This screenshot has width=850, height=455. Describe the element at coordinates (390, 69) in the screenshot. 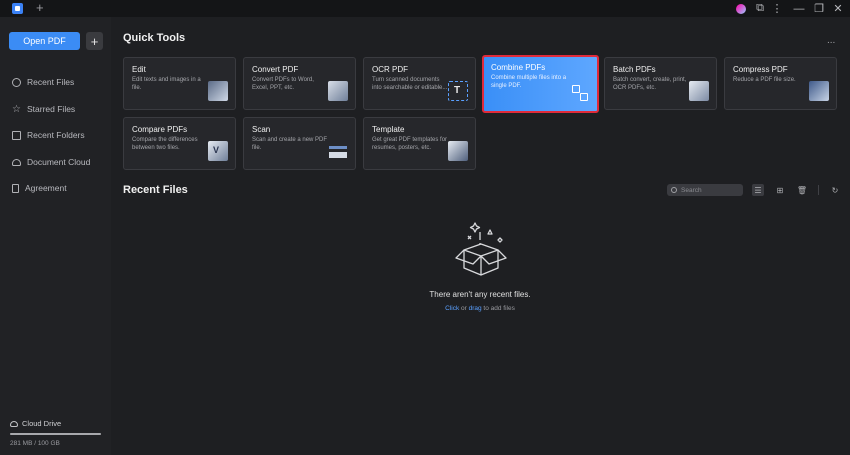

I see `card-title: OCR PDF` at that location.